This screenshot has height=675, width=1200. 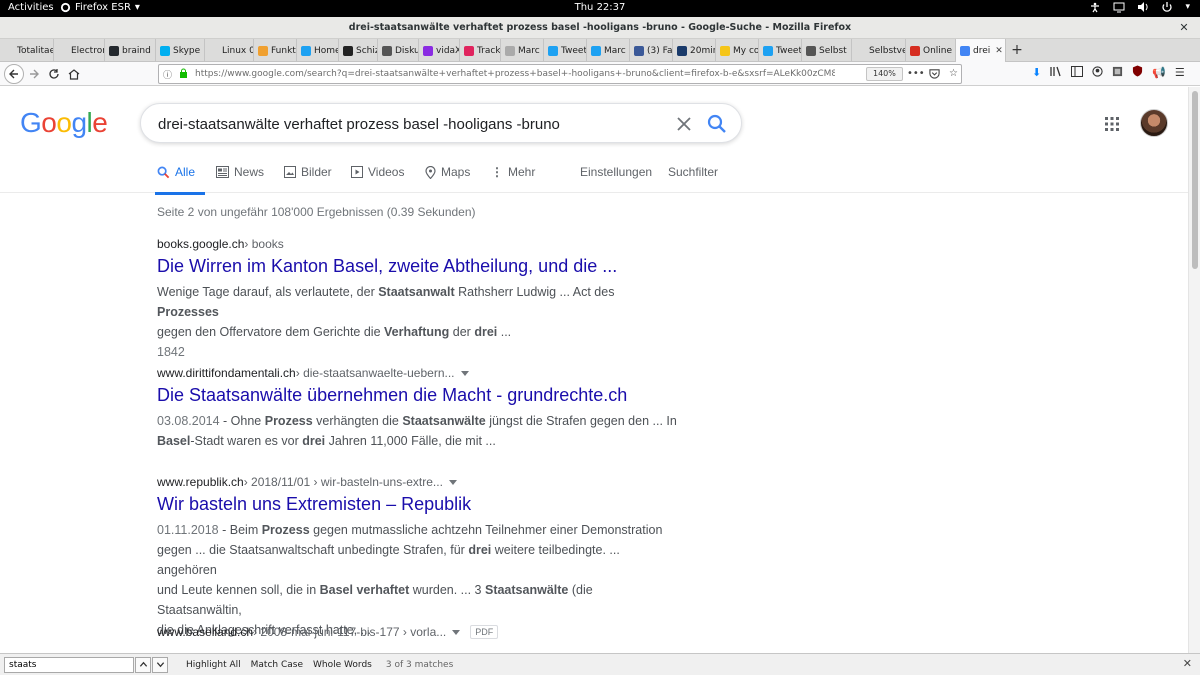 I want to click on avatar, so click(x=1154, y=123).